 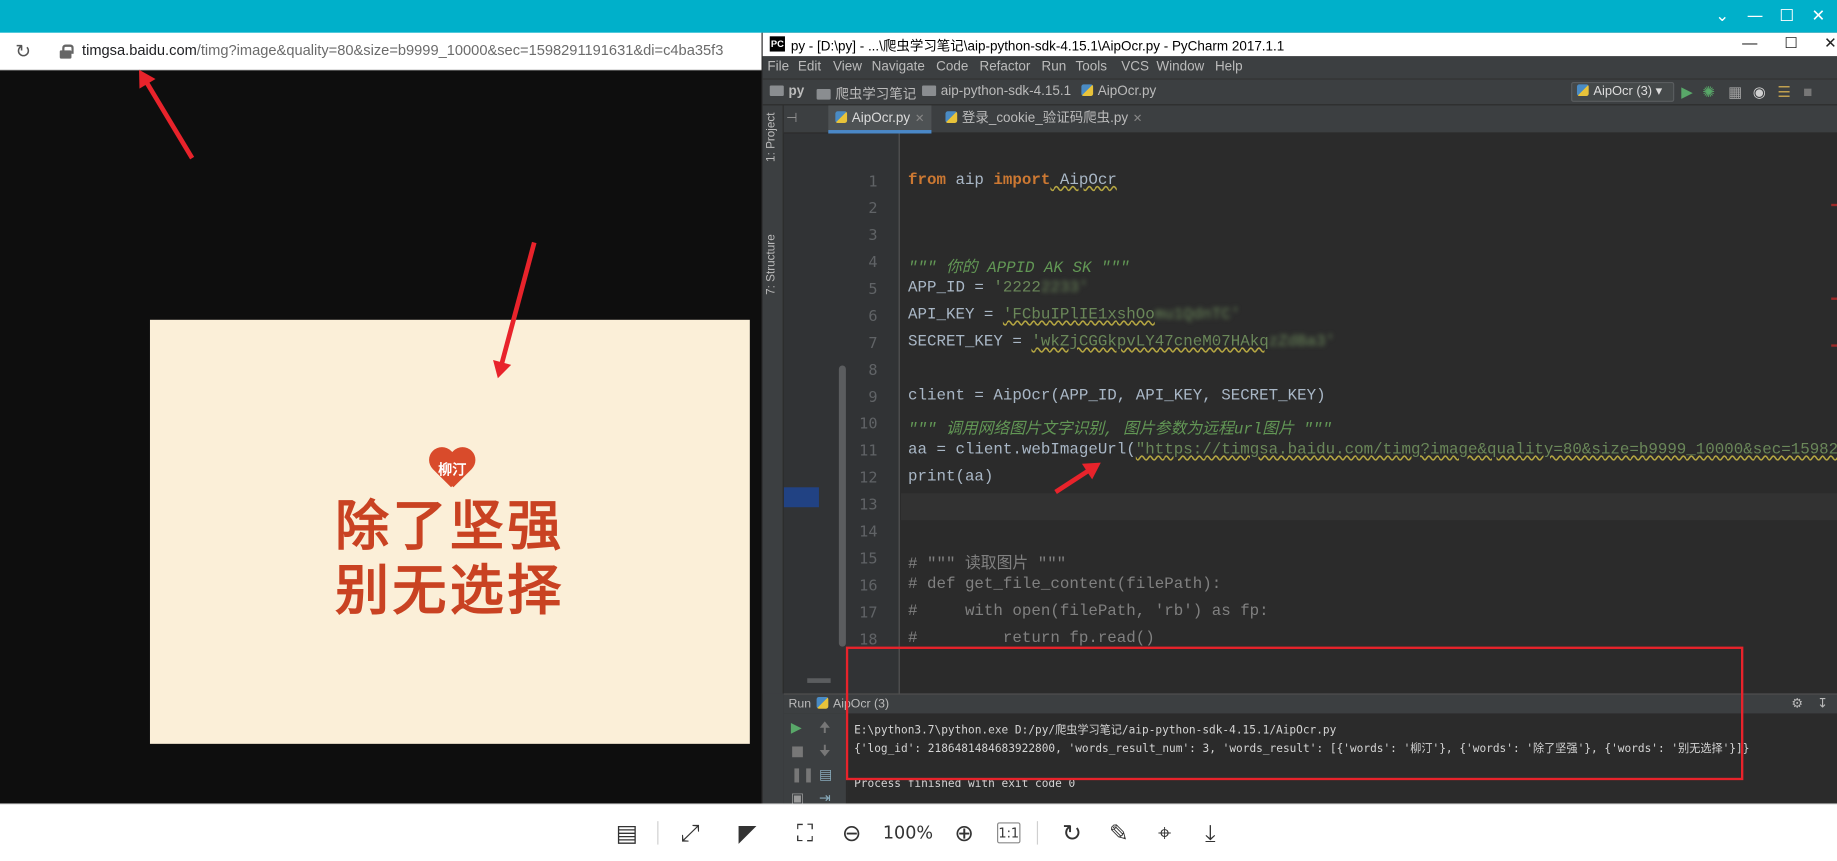 I want to click on menu-file: File, so click(x=778, y=67).